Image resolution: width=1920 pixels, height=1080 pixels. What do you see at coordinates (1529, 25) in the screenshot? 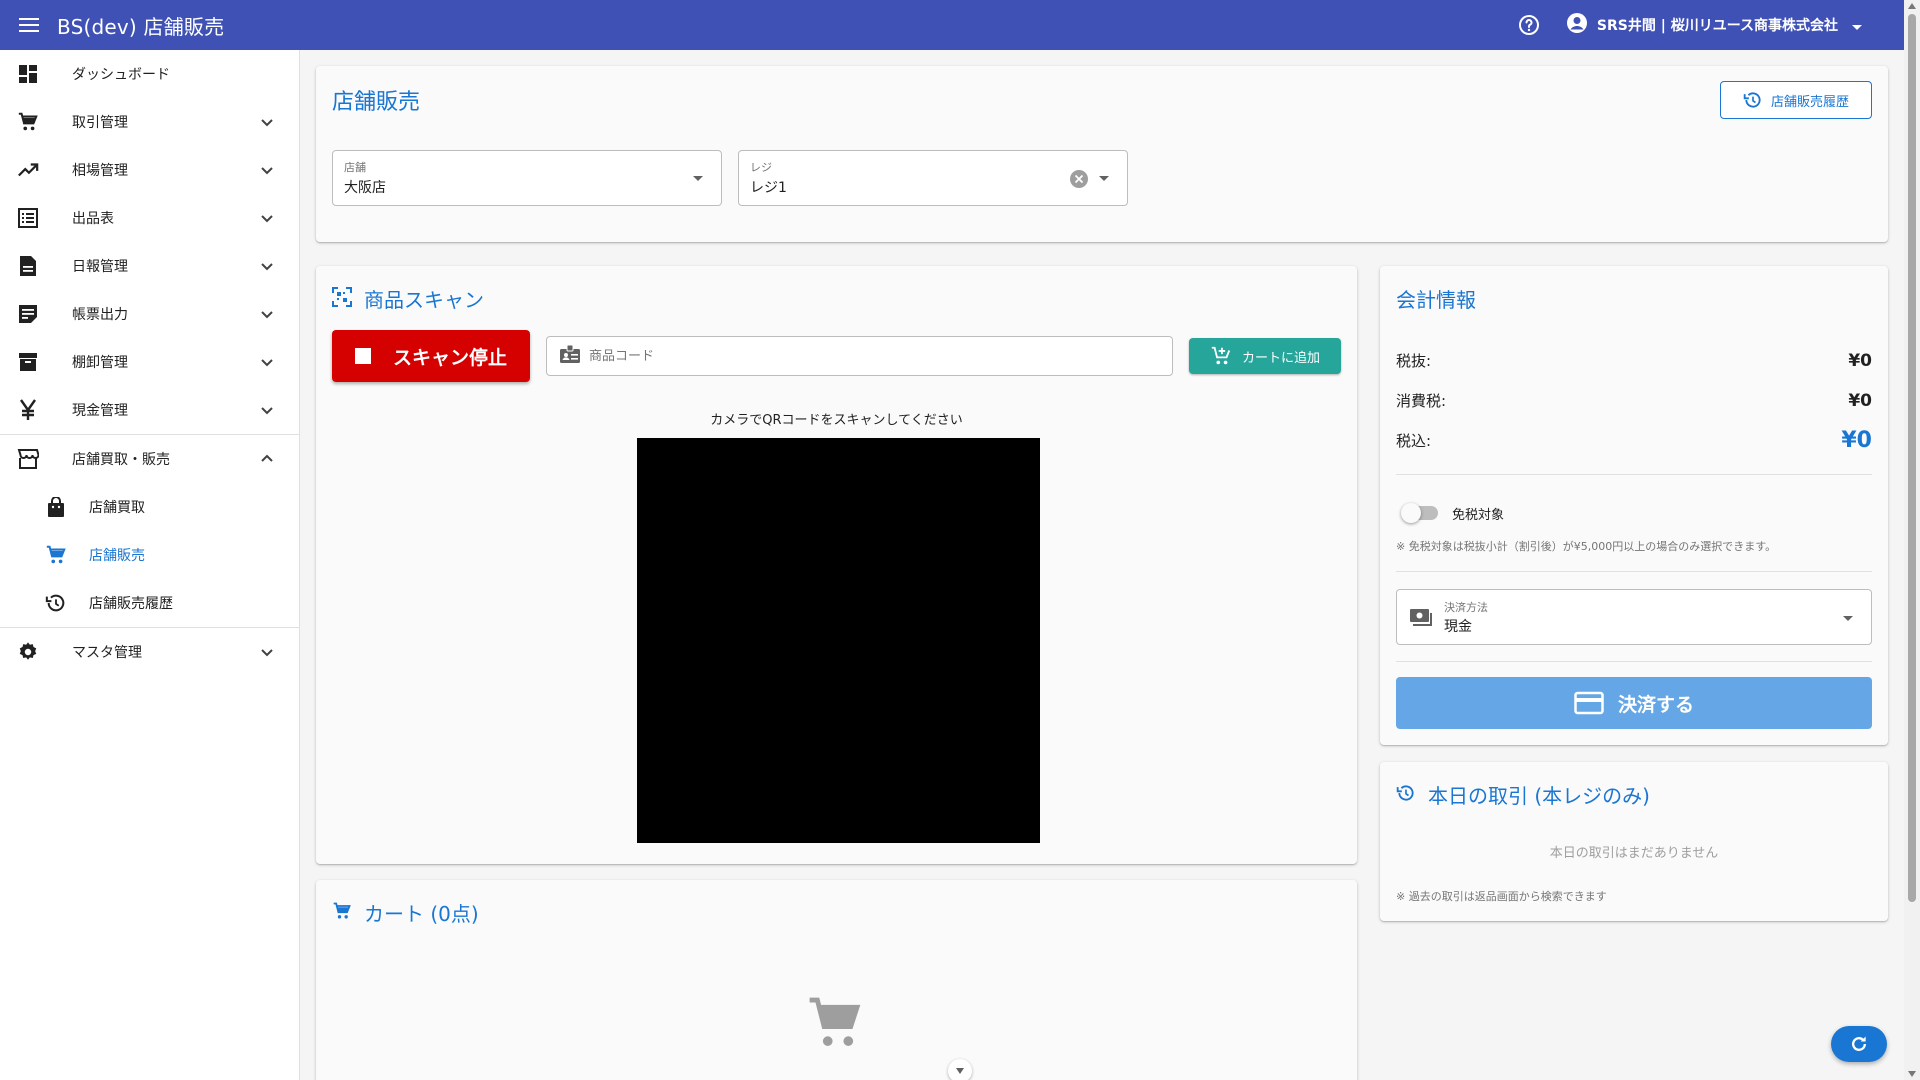
I see `help-icon` at bounding box center [1529, 25].